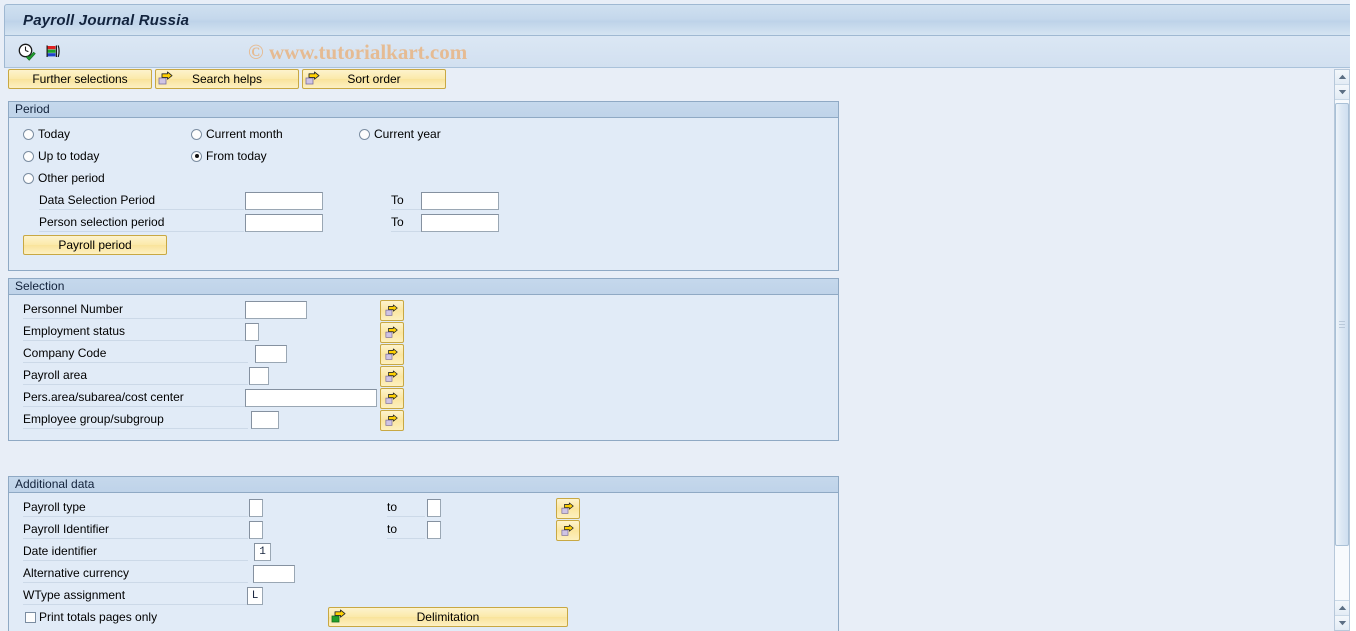  I want to click on payroll-area-input, so click(259, 376).